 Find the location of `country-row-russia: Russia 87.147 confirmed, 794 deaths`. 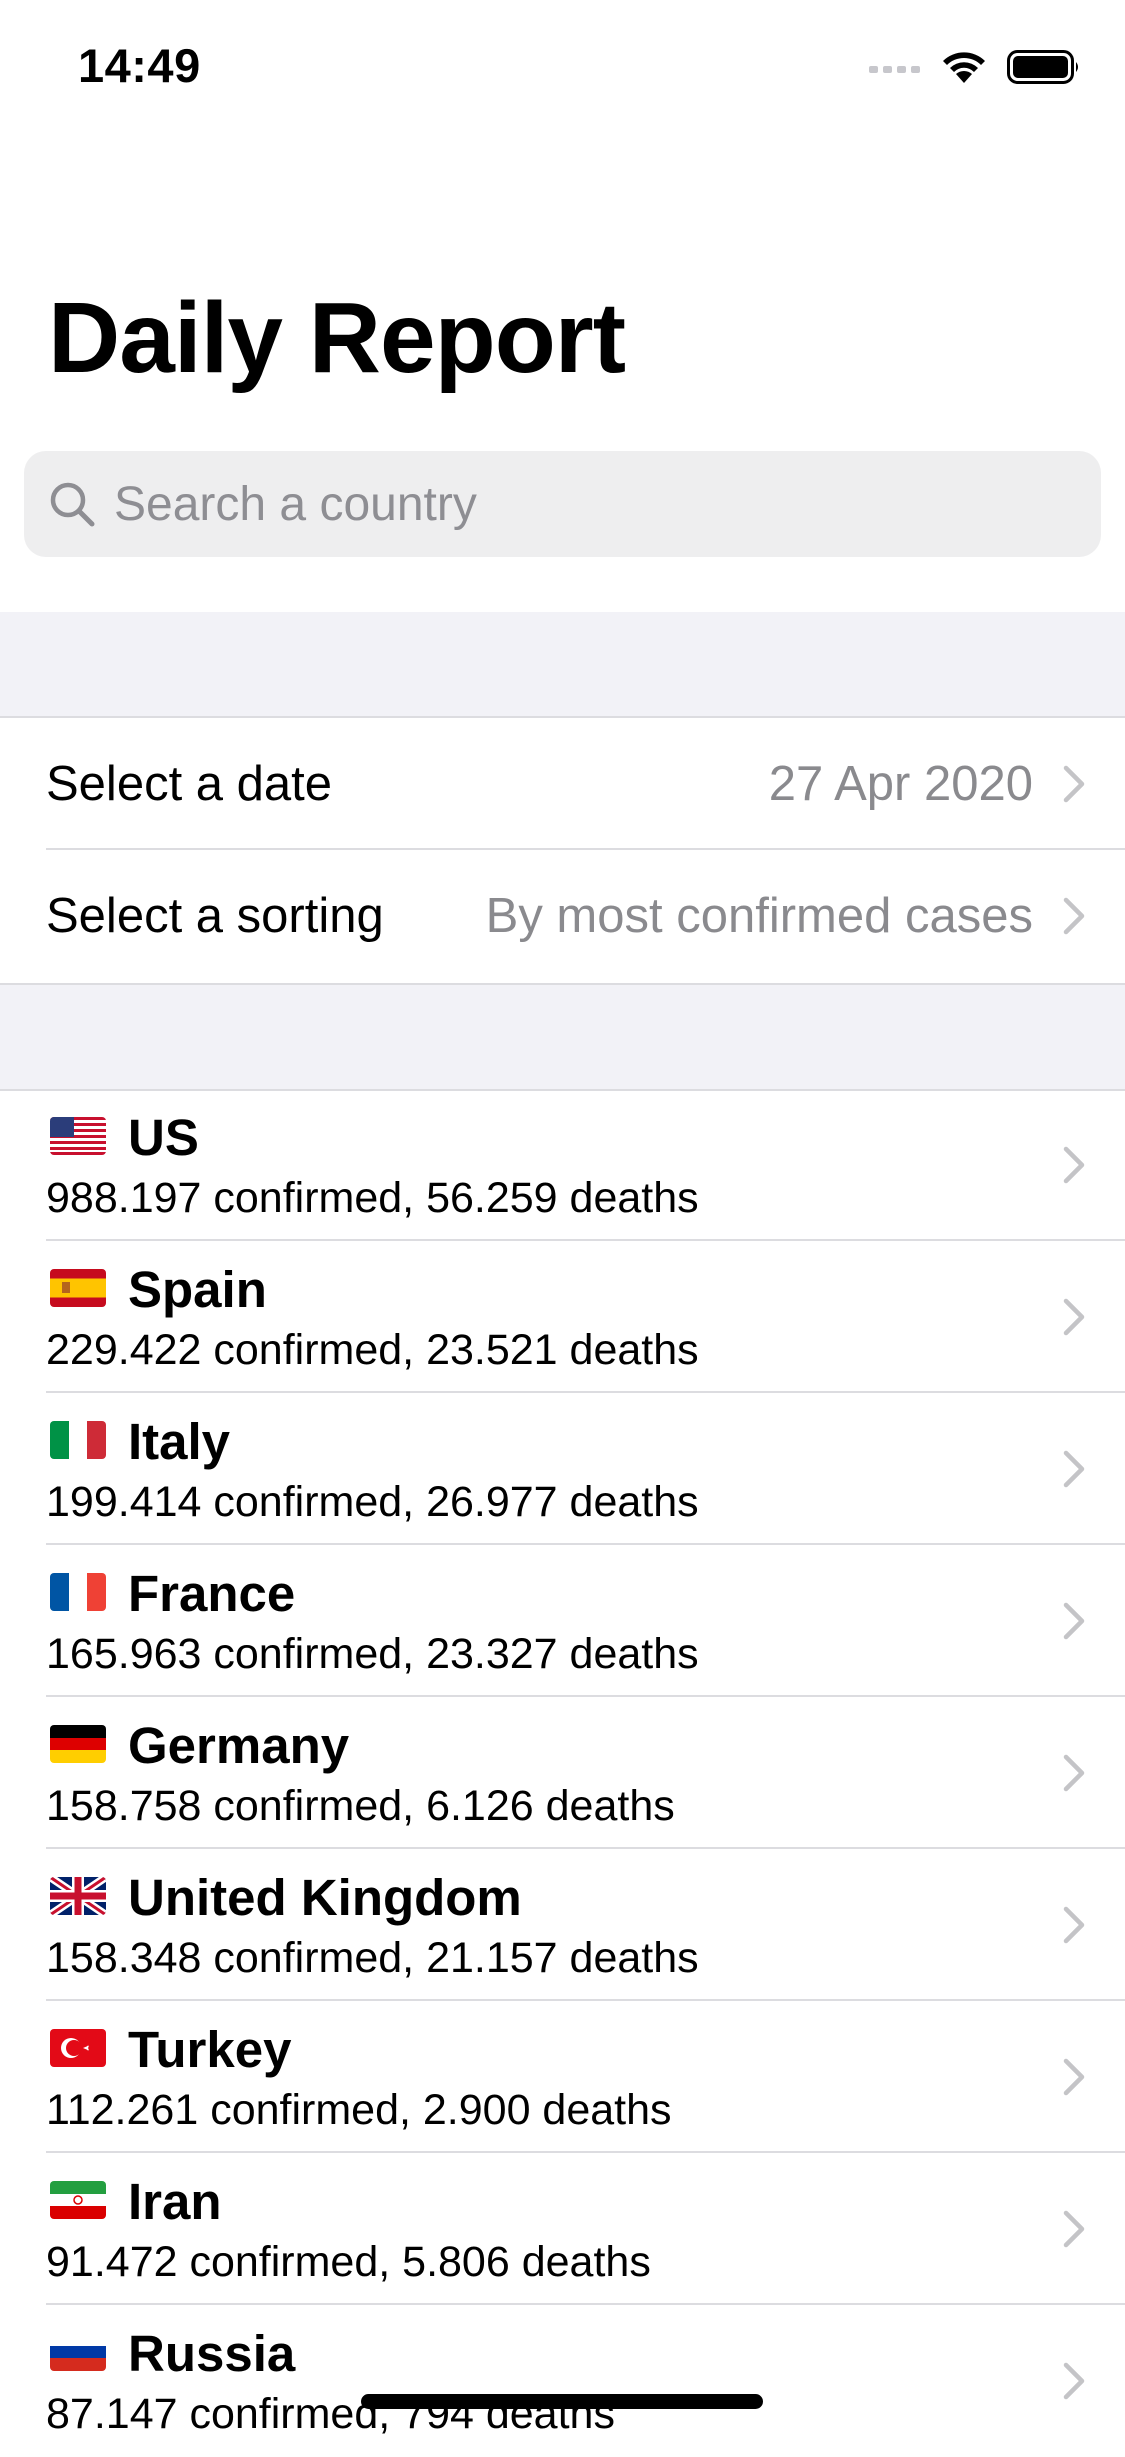

country-row-russia: Russia 87.147 confirmed, 794 deaths is located at coordinates (562, 2381).